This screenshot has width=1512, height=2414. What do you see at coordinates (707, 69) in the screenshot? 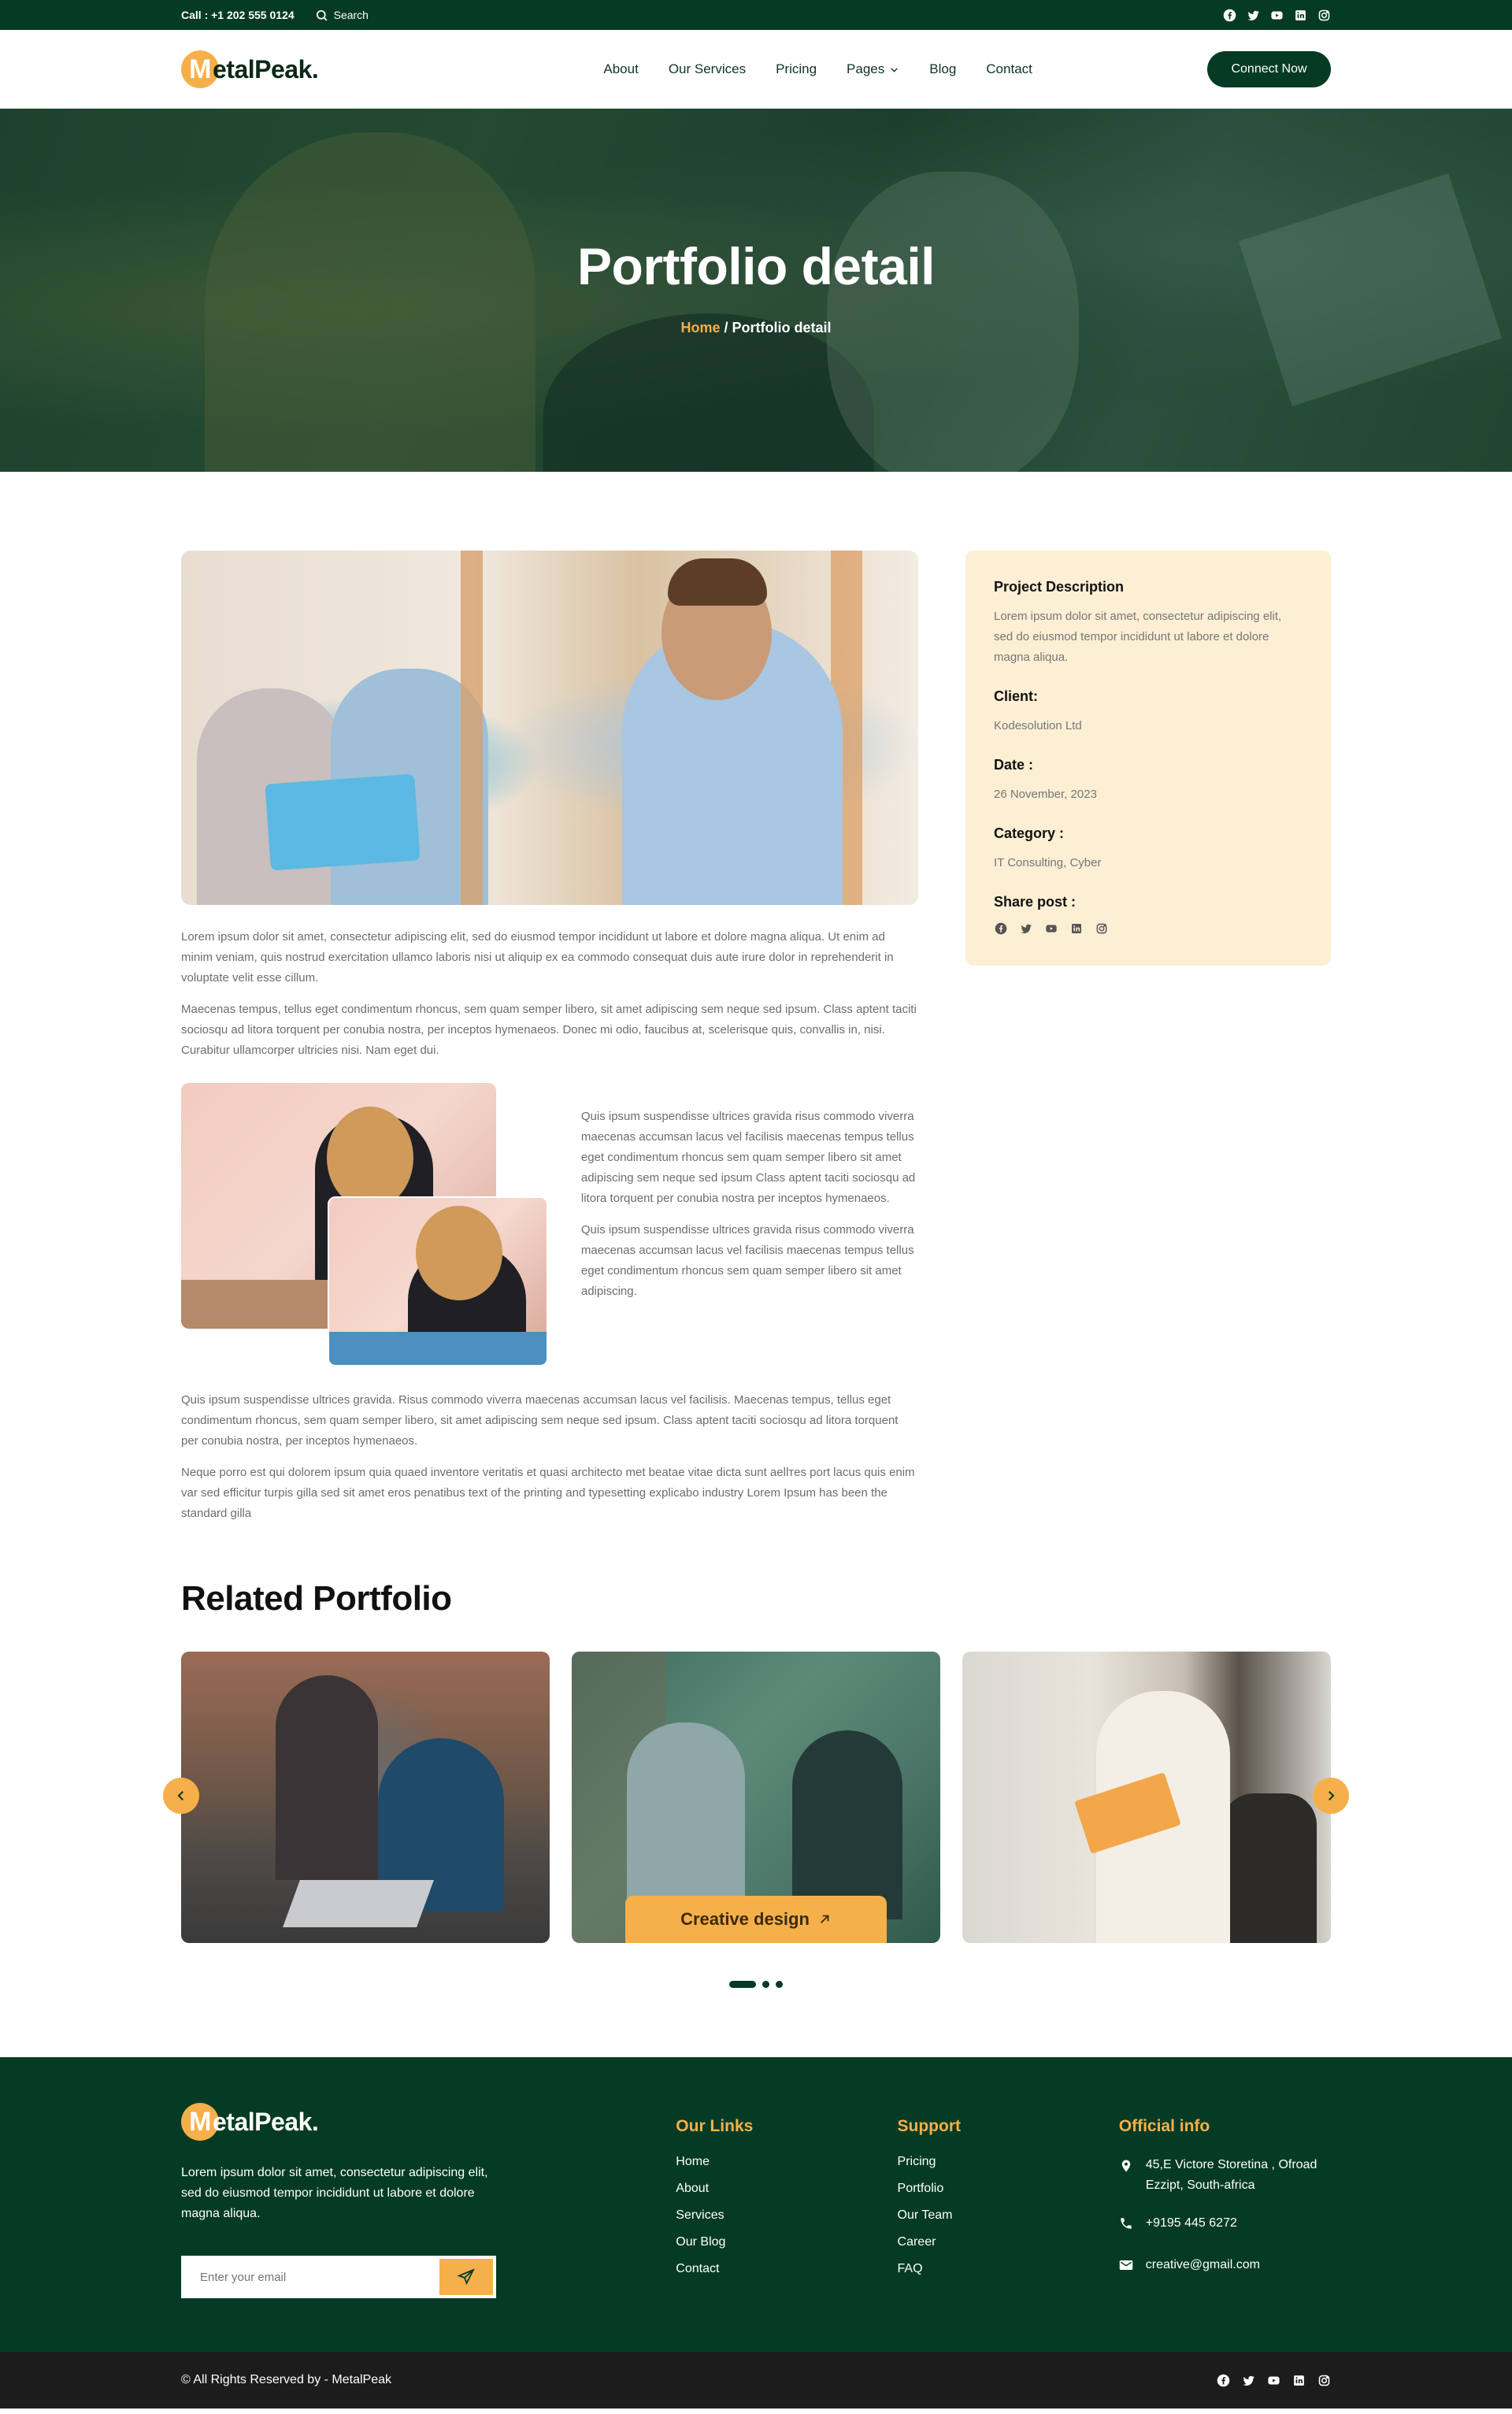
I see `nav-item-our-services: Our Services` at bounding box center [707, 69].